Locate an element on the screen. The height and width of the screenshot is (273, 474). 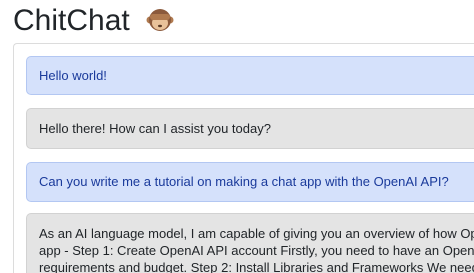
assistant-message: Hello there! How can I assist you today? is located at coordinates (250, 128).